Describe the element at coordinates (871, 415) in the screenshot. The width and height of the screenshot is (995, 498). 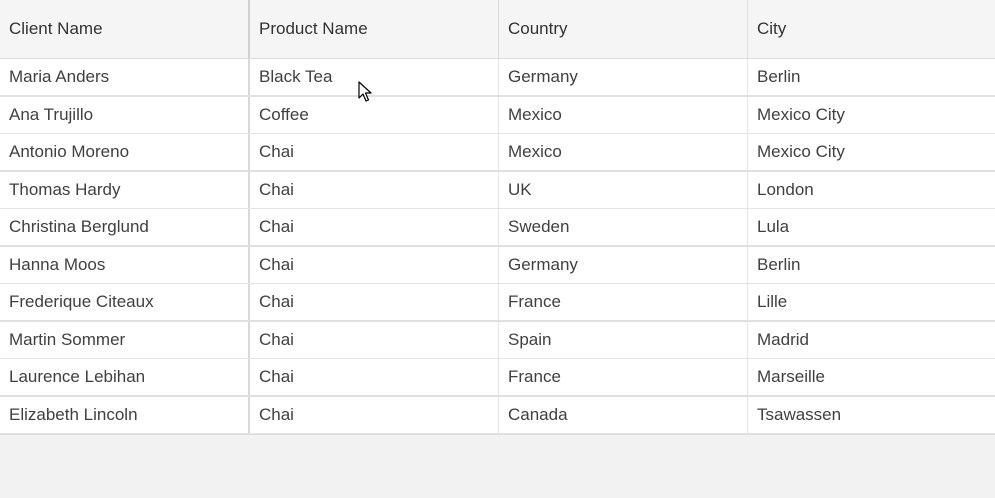
I see `cell-city: Tsawassen` at that location.